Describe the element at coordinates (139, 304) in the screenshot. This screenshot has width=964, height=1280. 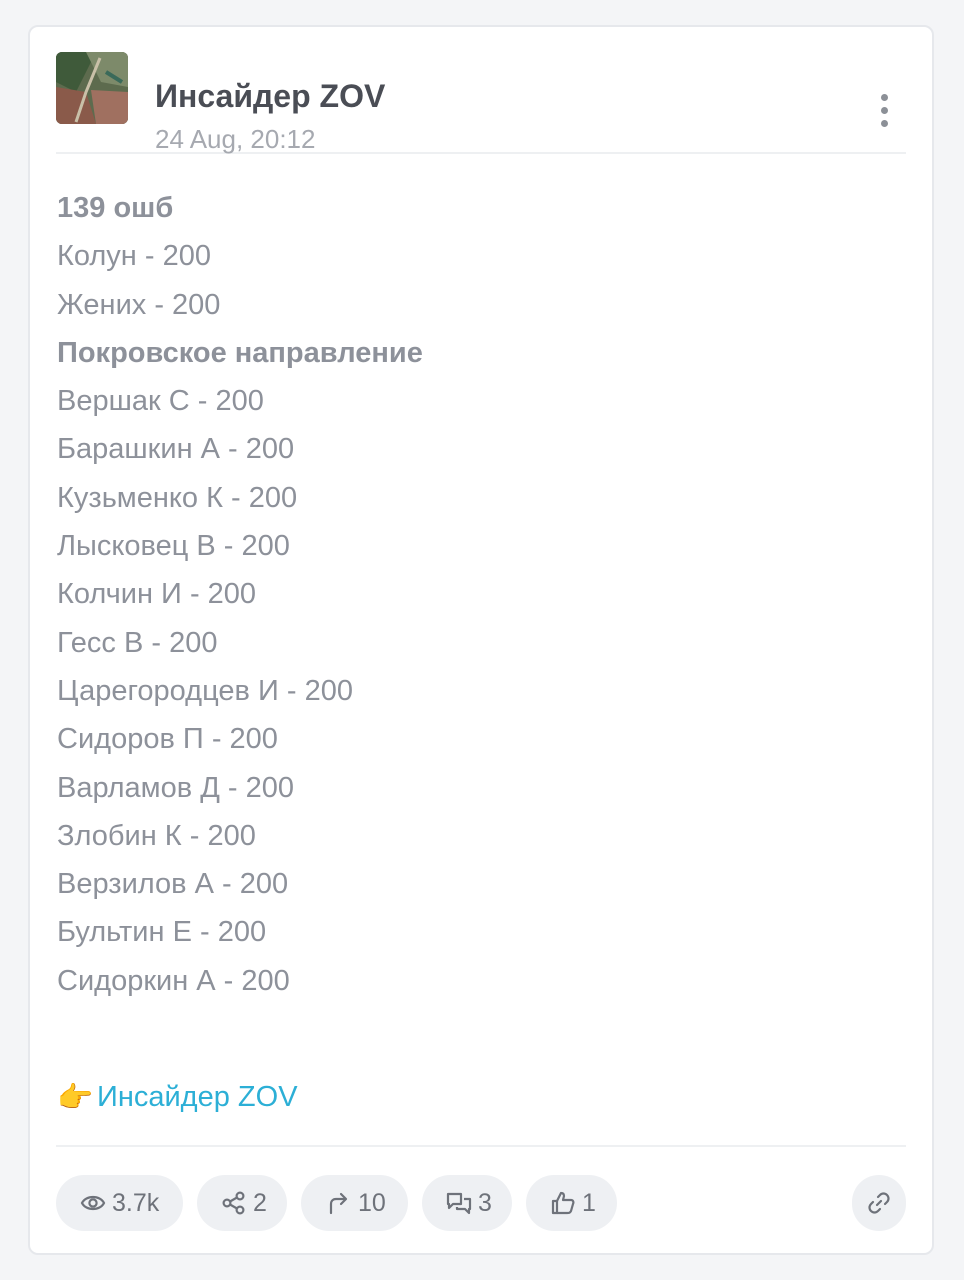
I see `post-text-line: Жених - 200` at that location.